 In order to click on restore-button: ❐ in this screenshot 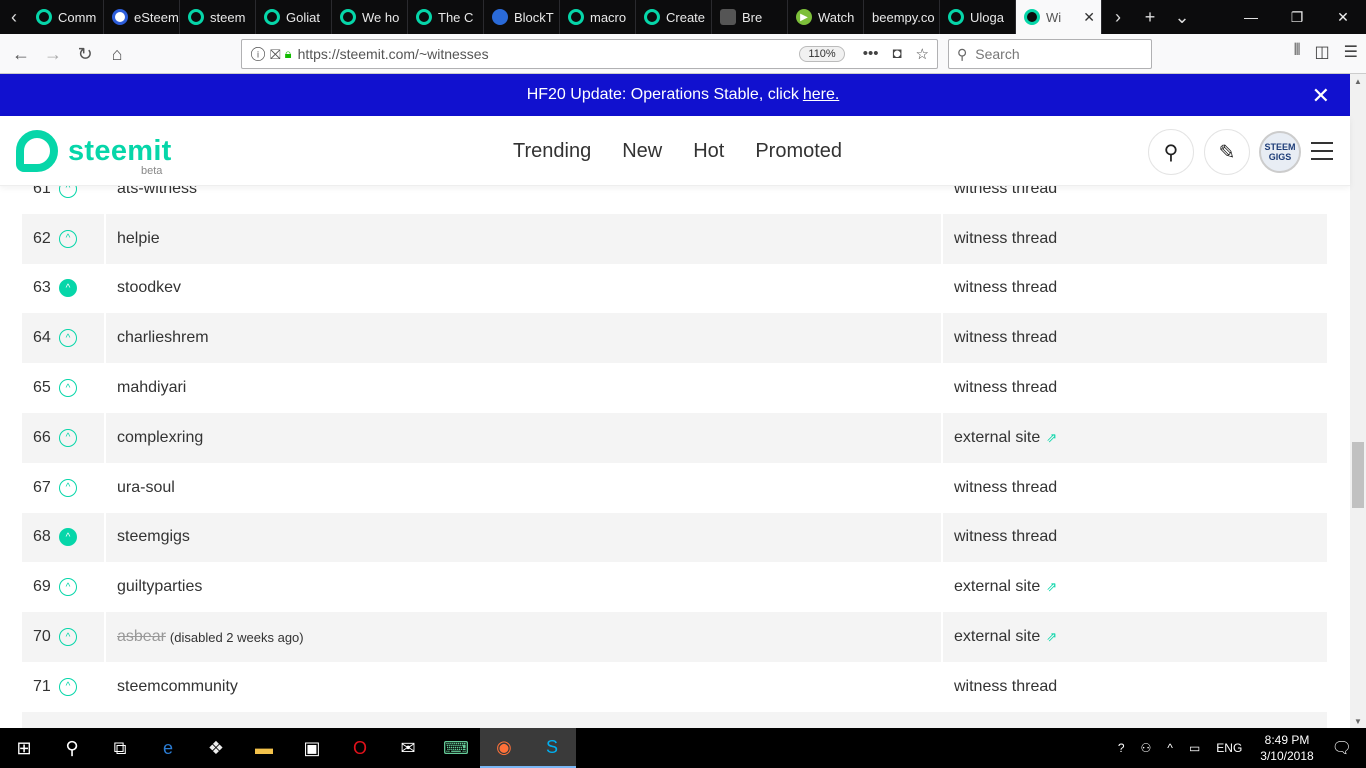, I will do `click(1297, 17)`.